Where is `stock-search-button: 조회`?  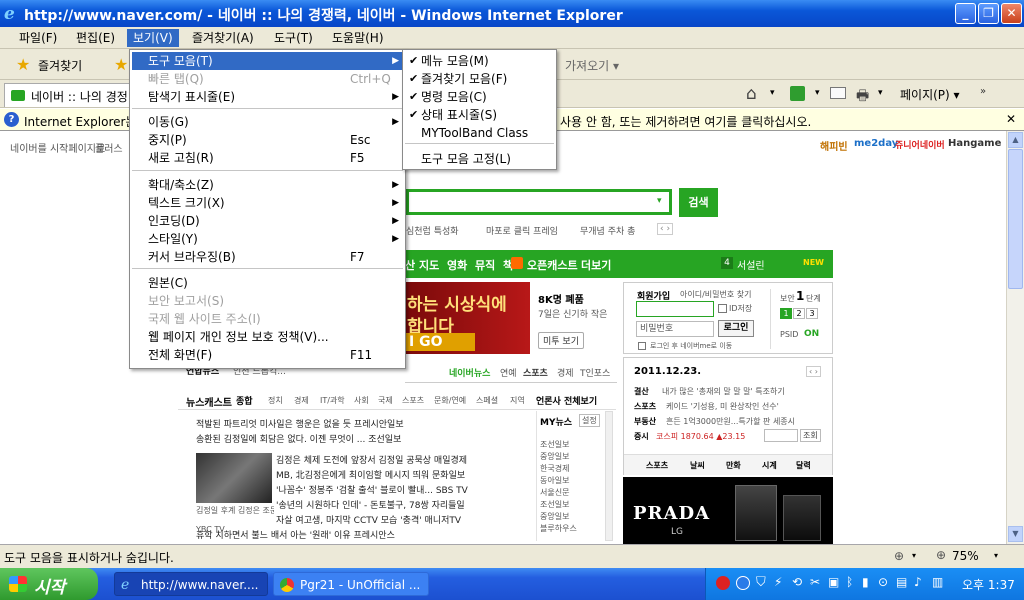 stock-search-button: 조회 is located at coordinates (810, 435).